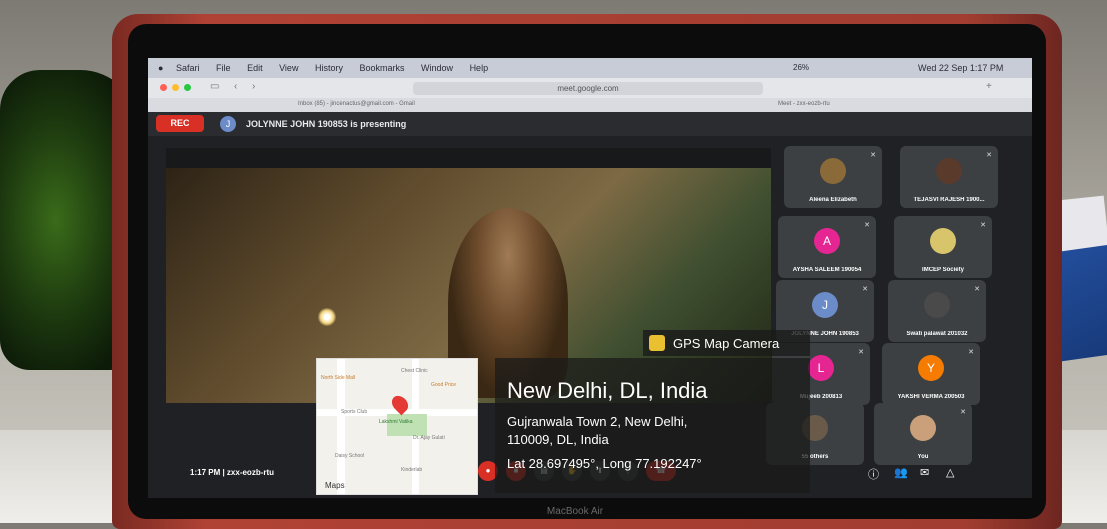 Image resolution: width=1107 pixels, height=529 pixels. I want to click on gps-address-line2: 110009, DL, India, so click(558, 439).